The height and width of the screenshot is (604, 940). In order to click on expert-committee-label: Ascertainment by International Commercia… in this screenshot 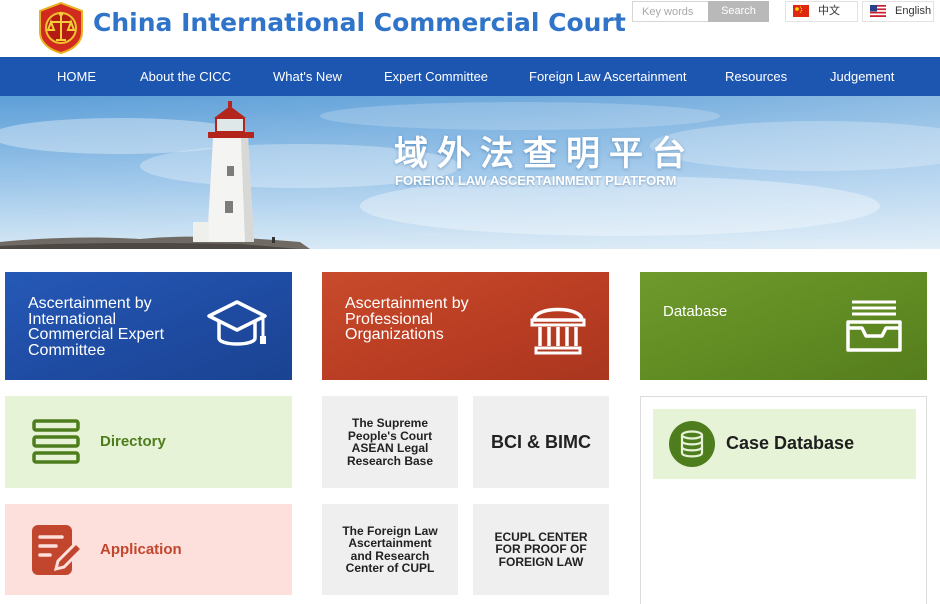, I will do `click(96, 327)`.